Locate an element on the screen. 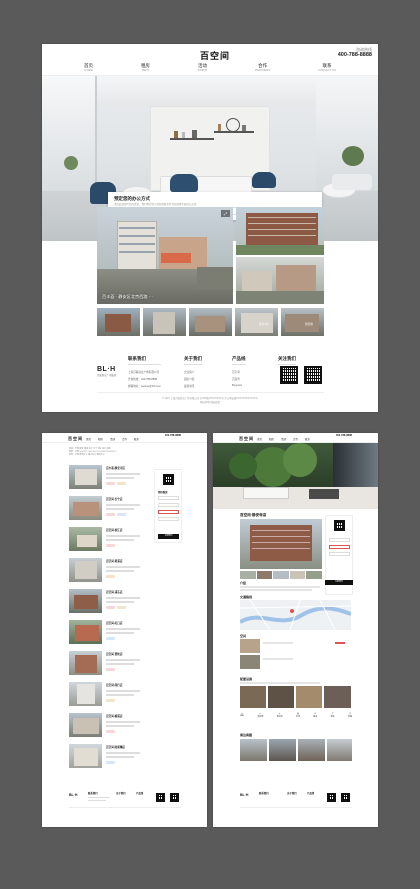  list-item: 百空间·普陀店 is located at coordinates (110, 664).